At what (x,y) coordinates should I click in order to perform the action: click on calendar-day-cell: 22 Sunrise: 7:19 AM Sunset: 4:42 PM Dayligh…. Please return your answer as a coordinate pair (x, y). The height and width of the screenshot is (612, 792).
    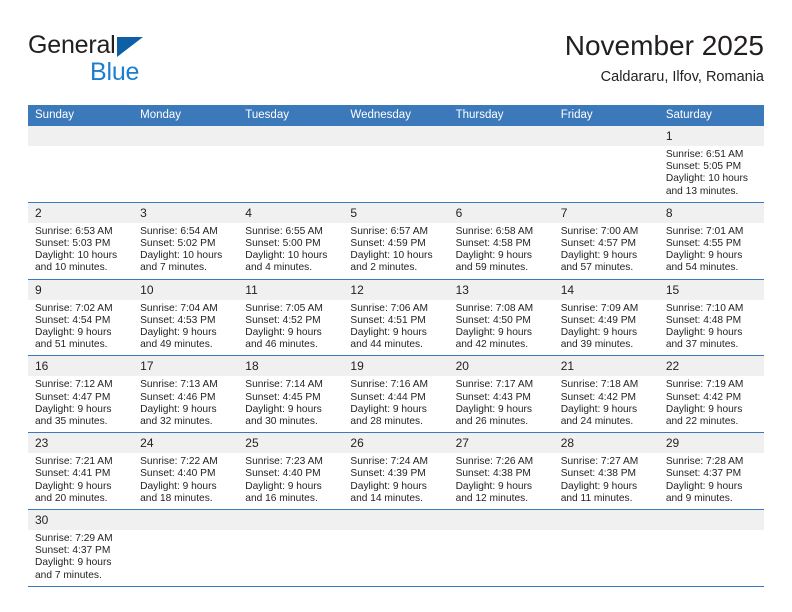
    Looking at the image, I should click on (711, 394).